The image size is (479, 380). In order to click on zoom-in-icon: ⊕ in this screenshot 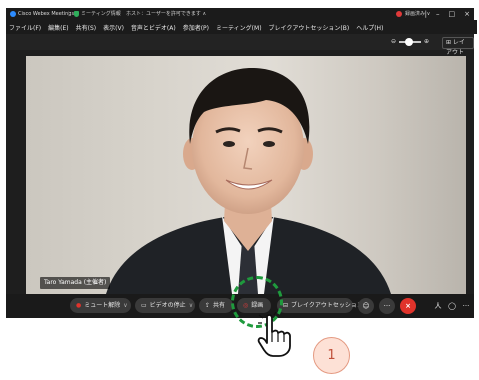, I will do `click(426, 41)`.